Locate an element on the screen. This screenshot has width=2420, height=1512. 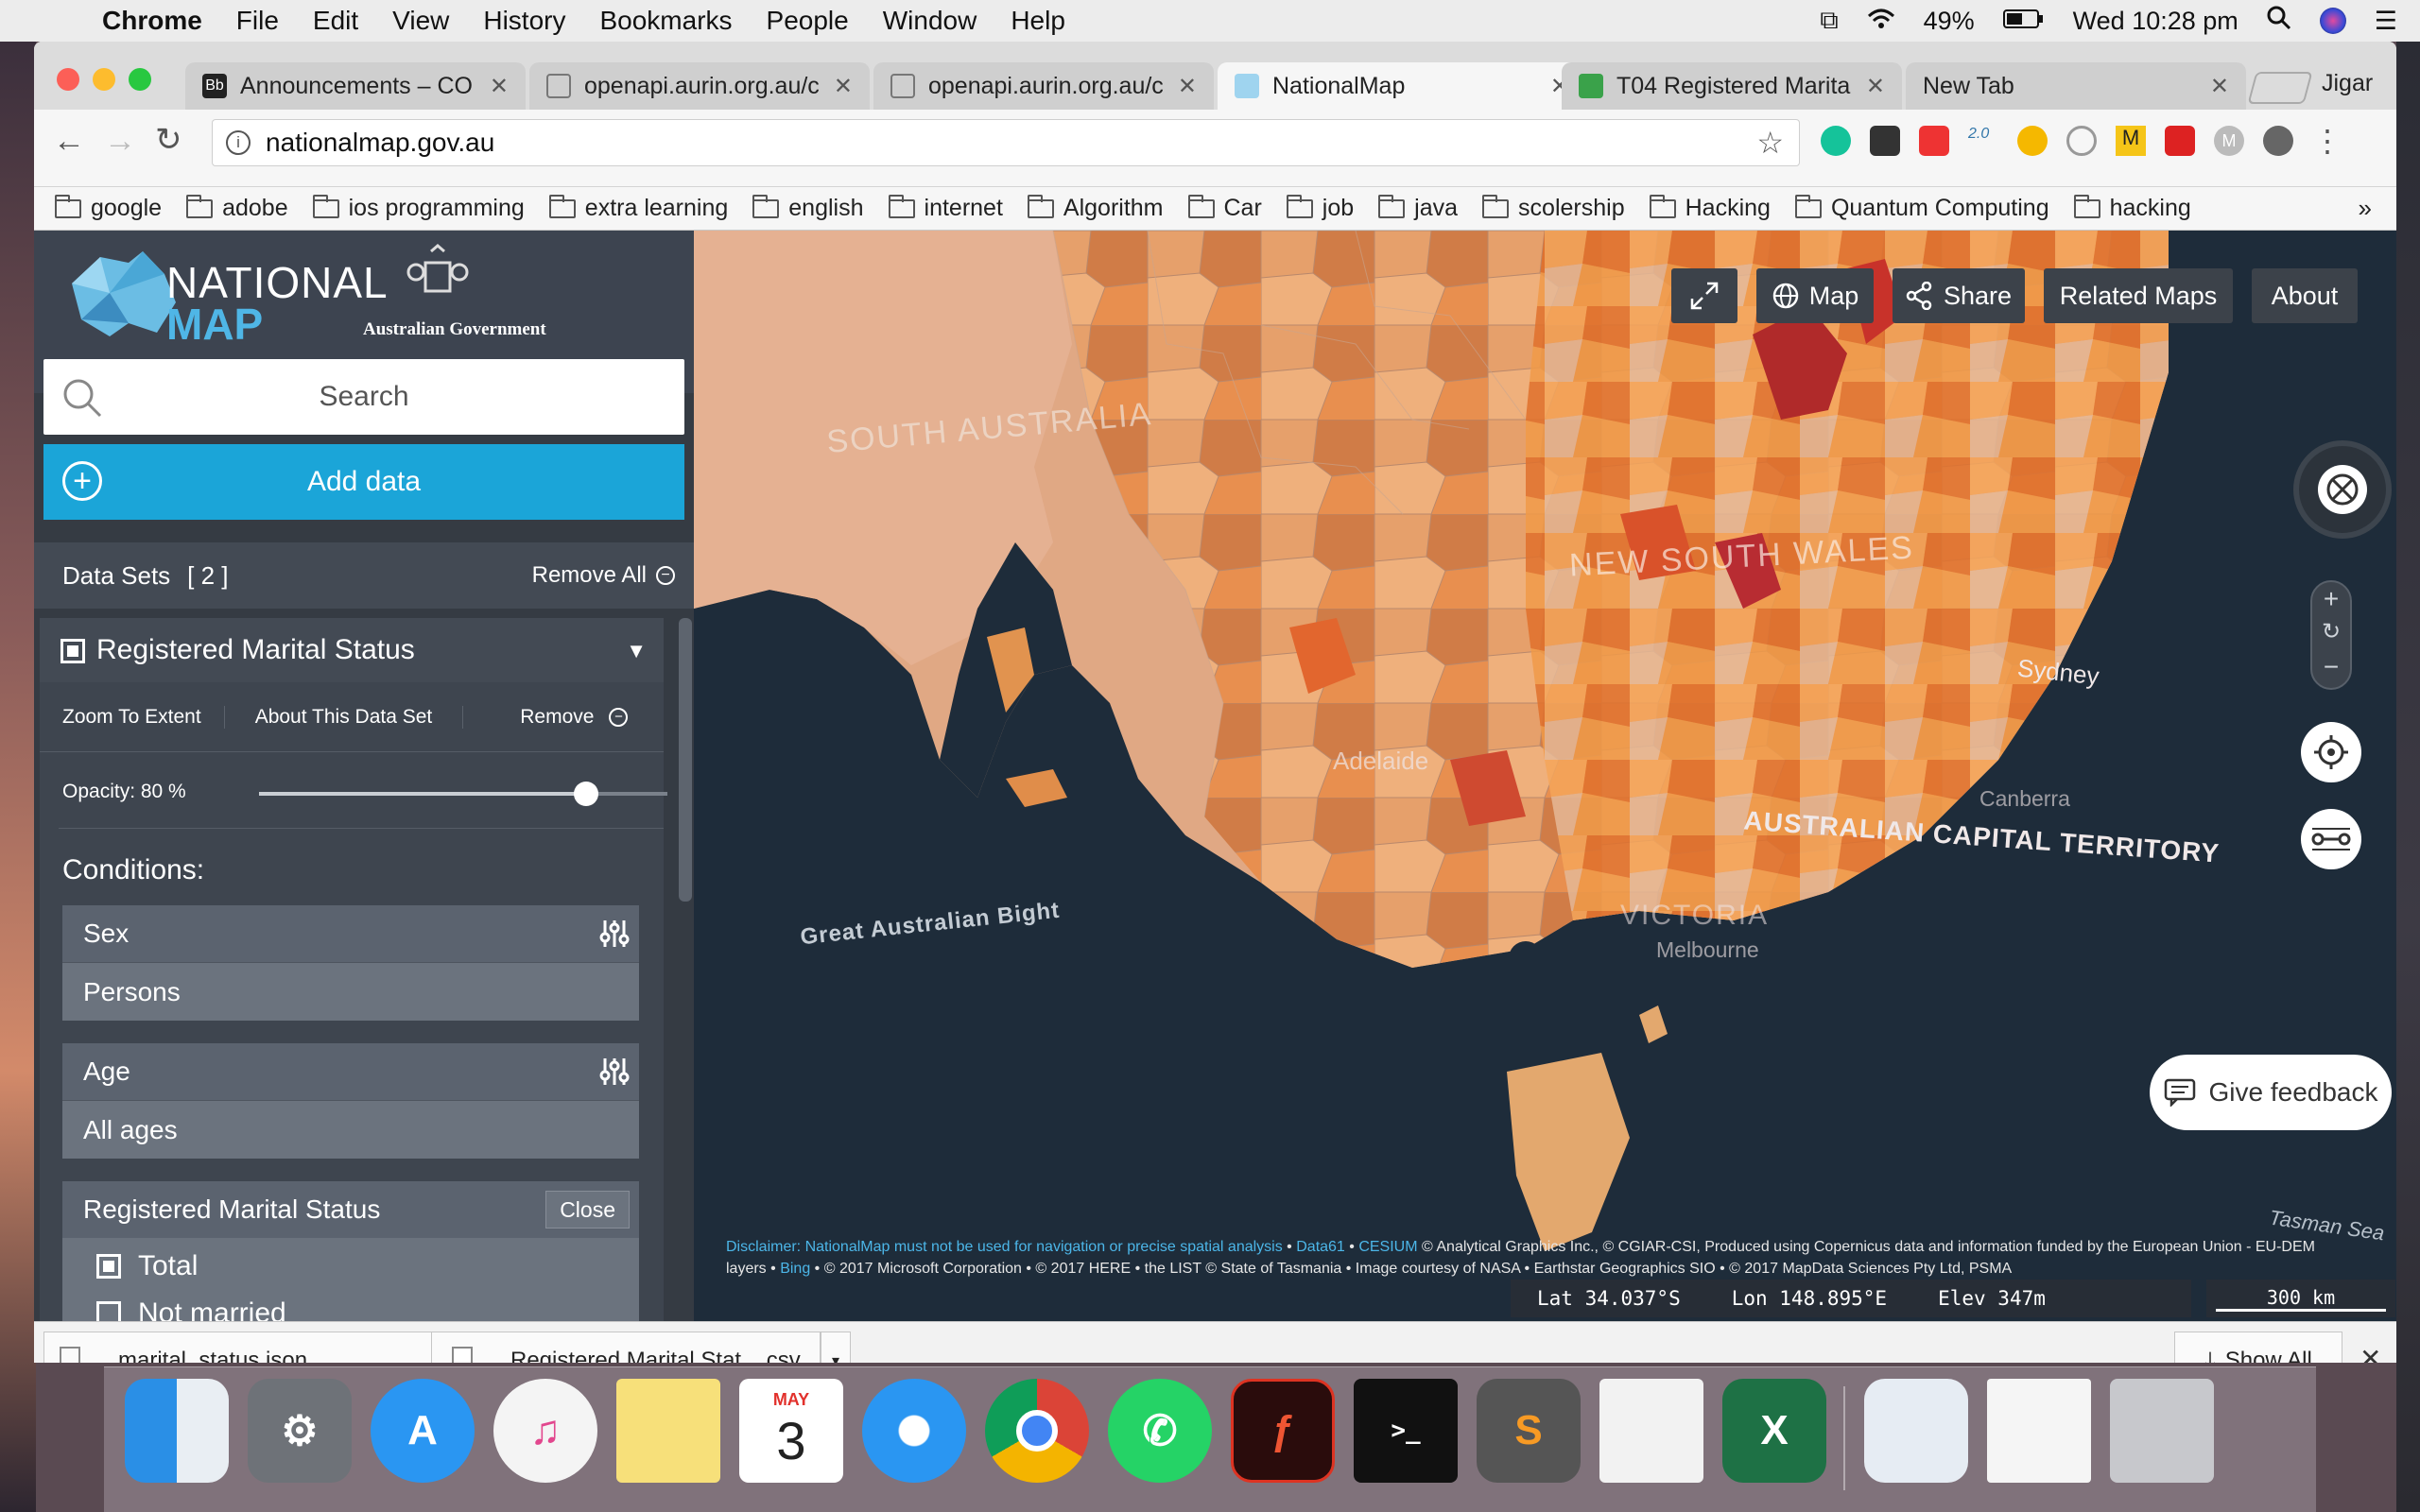
remove-dataset-button: Remove is located at coordinates (528, 717).